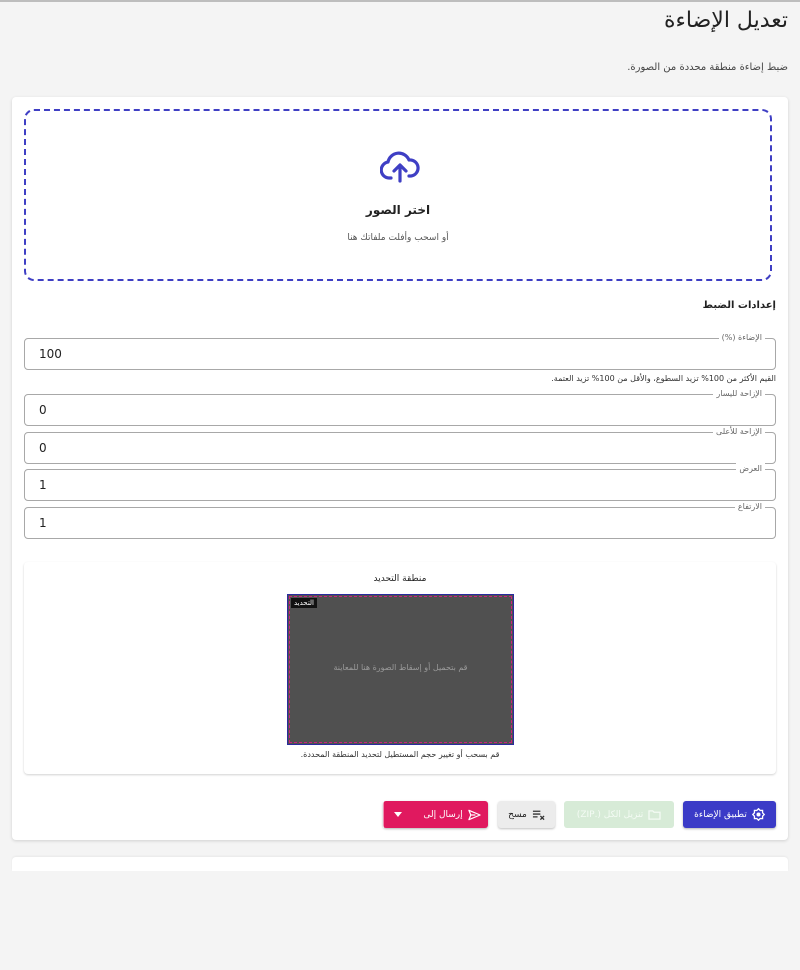 This screenshot has height=970, width=800. I want to click on page-title: تعديل الإضاءة, so click(726, 20).